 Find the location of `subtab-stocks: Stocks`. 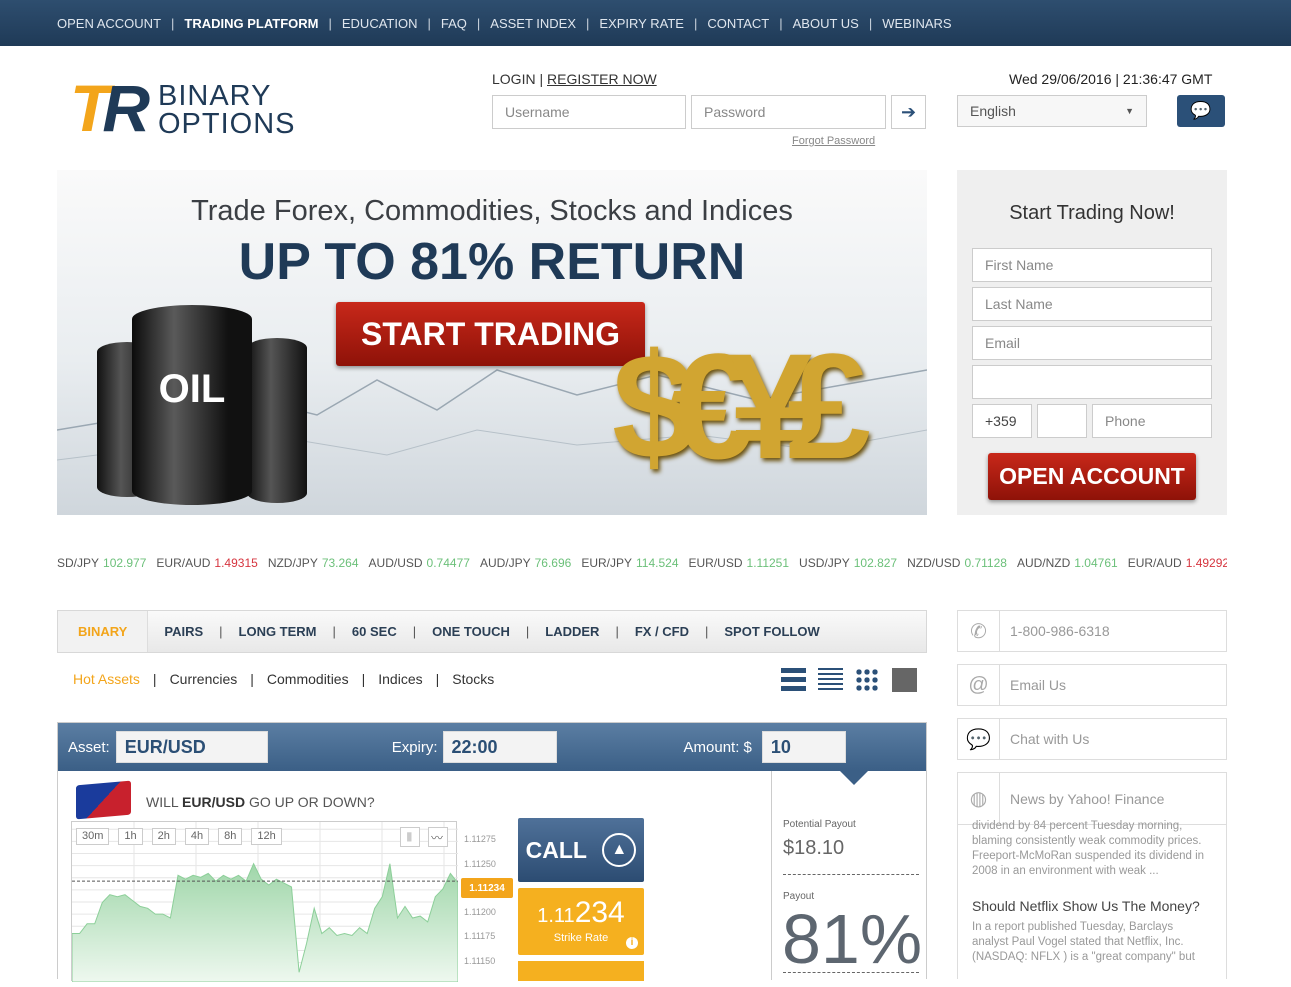

subtab-stocks: Stocks is located at coordinates (473, 679).